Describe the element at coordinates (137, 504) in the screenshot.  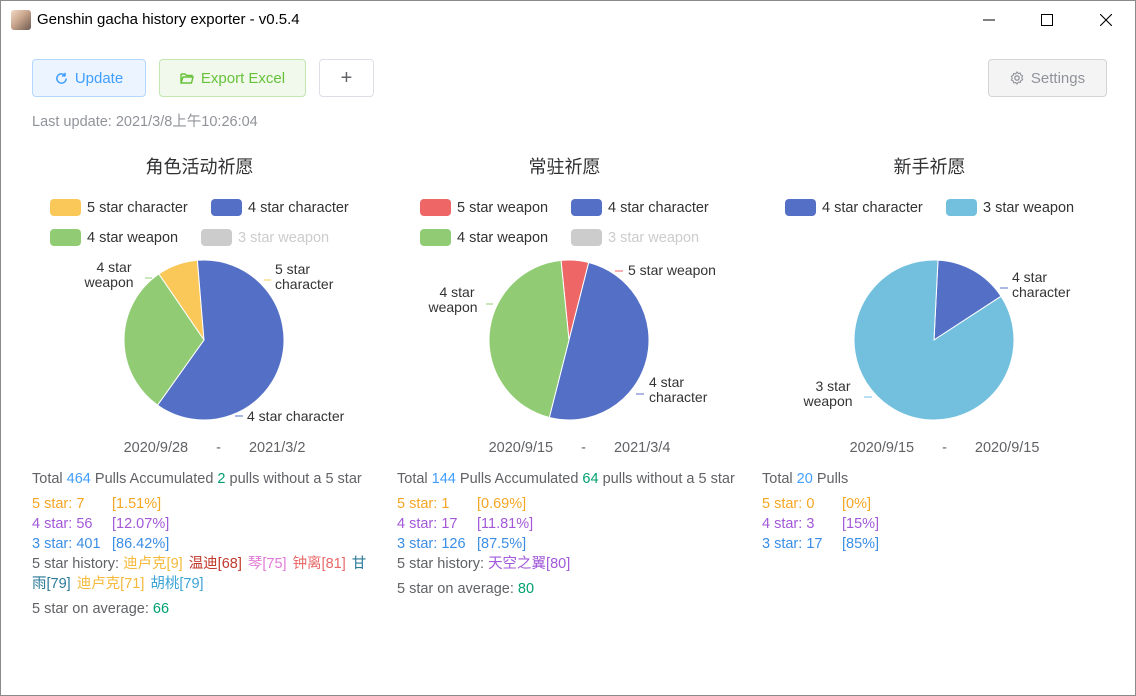
I see `five-star-pct: [1.51%]` at that location.